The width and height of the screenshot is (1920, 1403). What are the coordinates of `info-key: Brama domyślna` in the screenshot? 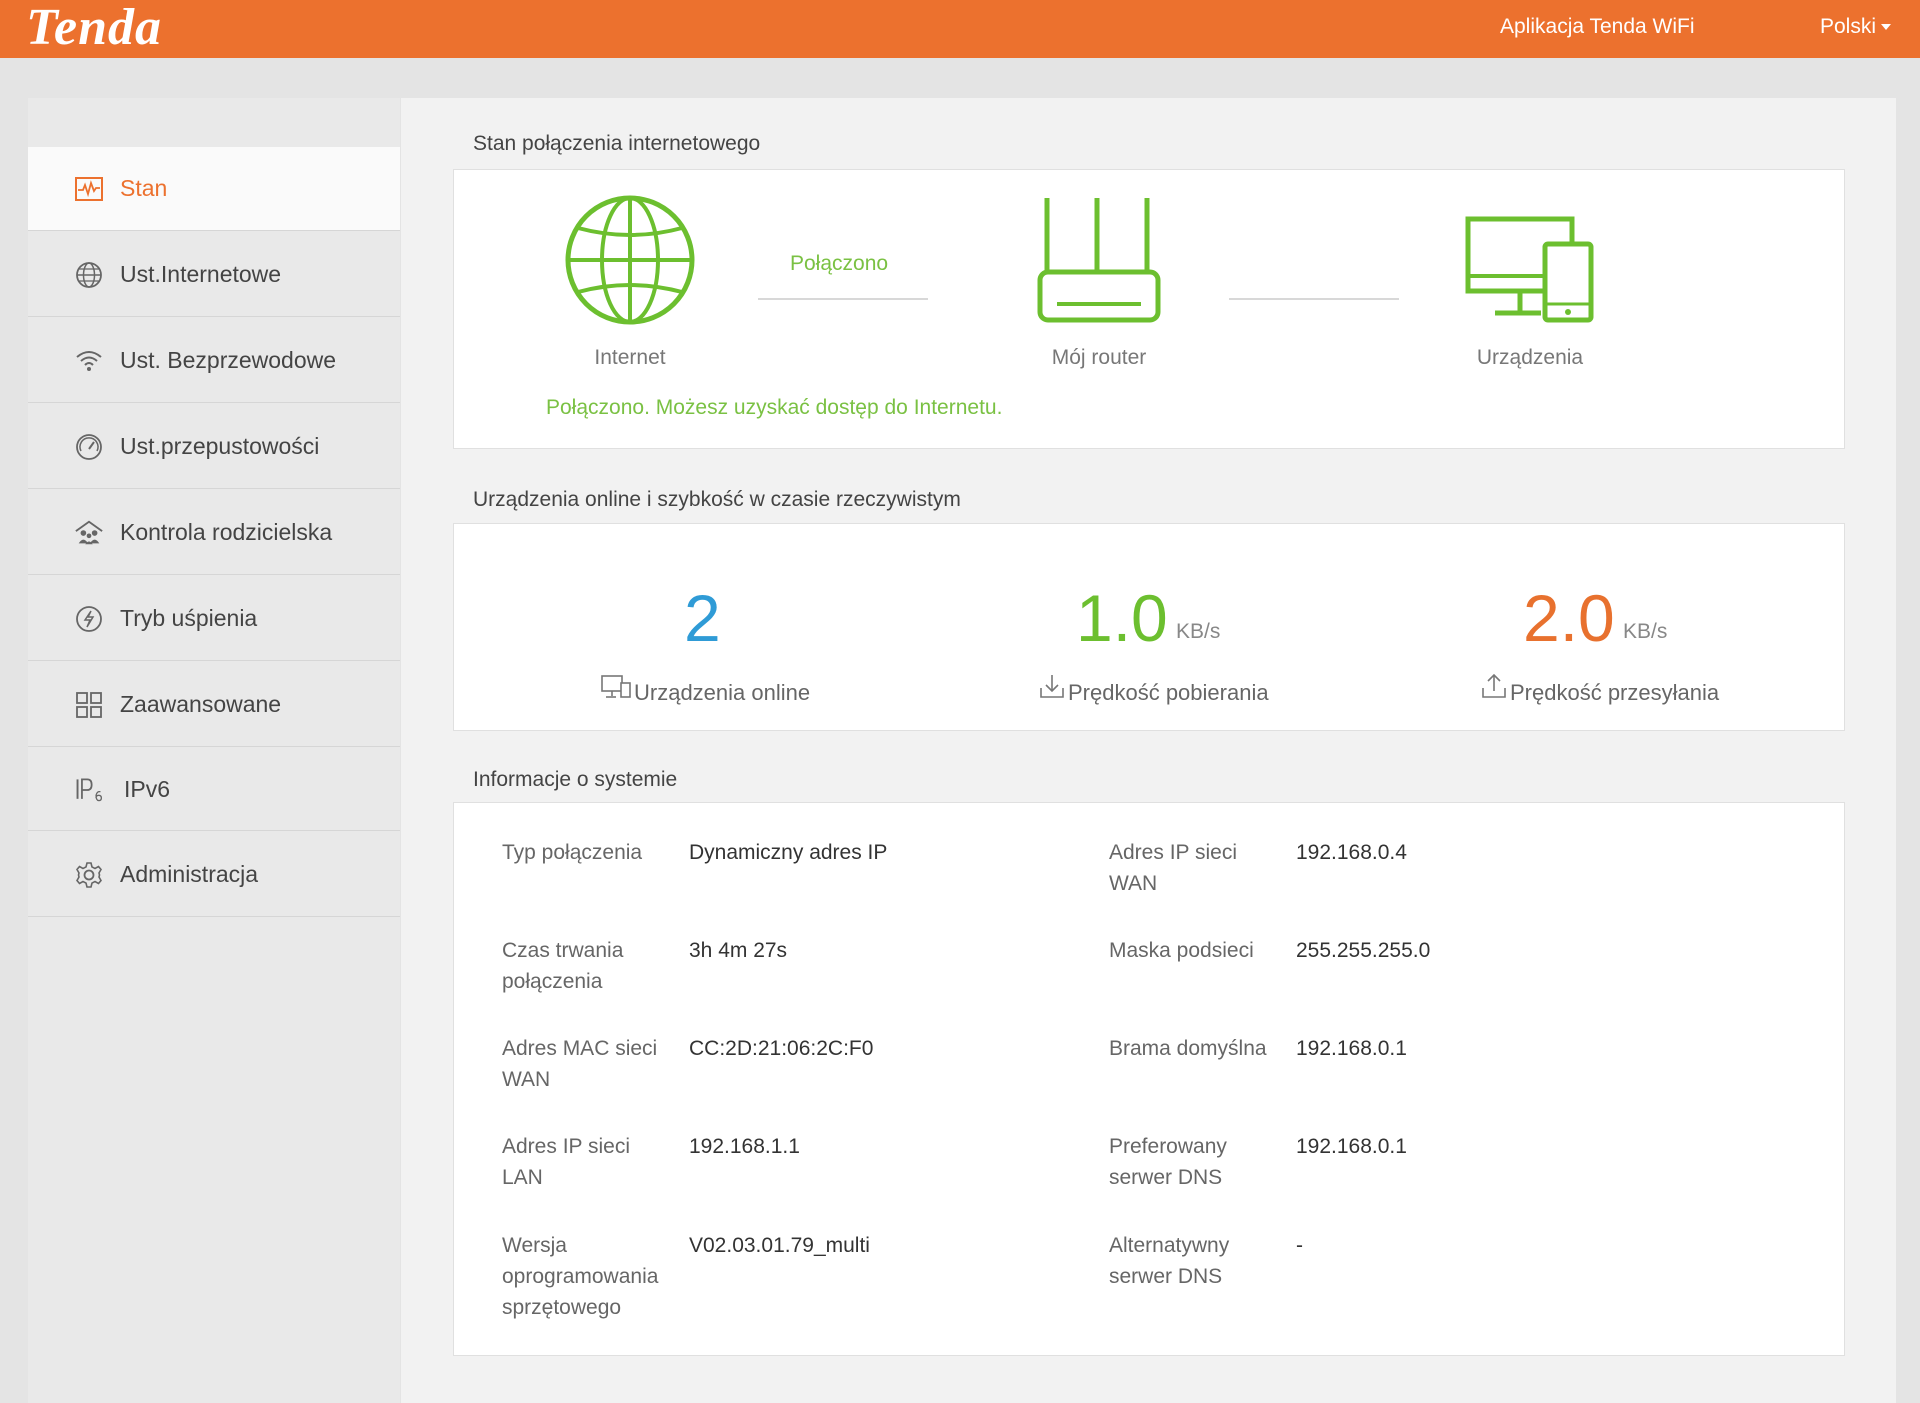 It's located at (1188, 1048).